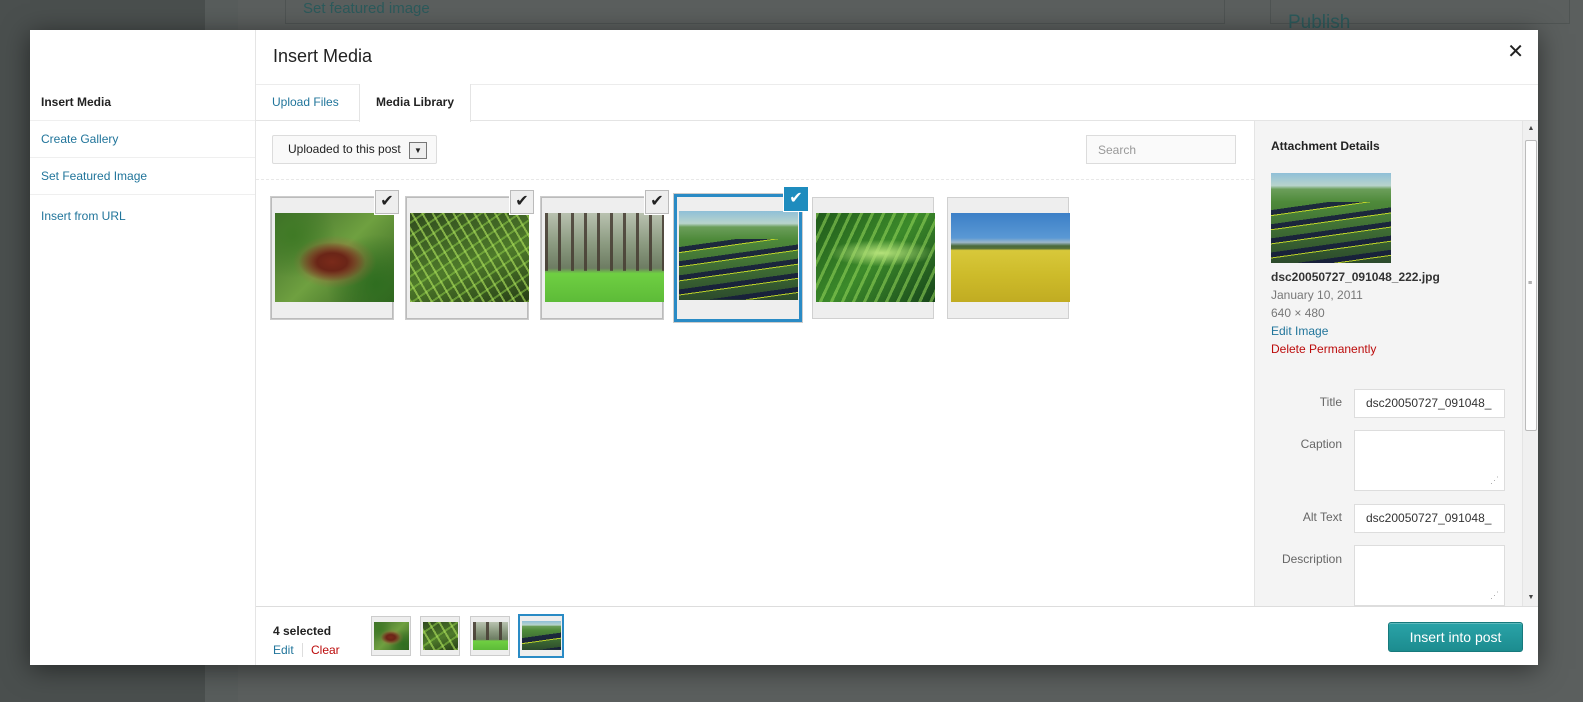 This screenshot has width=1583, height=702. I want to click on attachment-pine-forest: ✔, so click(605, 254).